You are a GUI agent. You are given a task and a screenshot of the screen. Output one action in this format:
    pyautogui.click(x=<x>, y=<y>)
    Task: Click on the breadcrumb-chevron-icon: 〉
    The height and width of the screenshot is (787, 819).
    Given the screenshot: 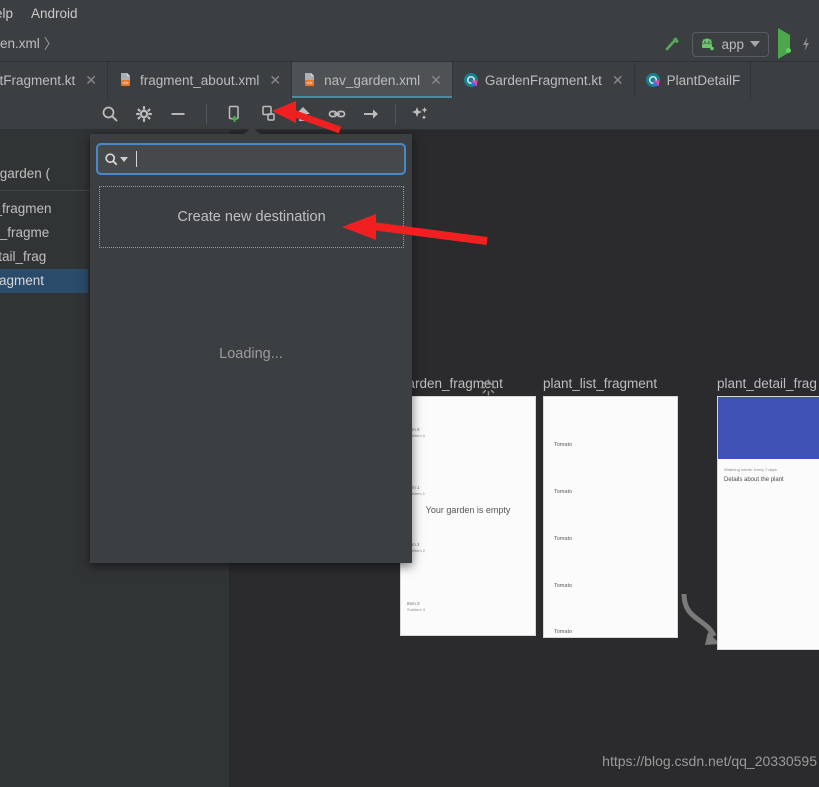 What is the action you would take?
    pyautogui.click(x=50, y=43)
    